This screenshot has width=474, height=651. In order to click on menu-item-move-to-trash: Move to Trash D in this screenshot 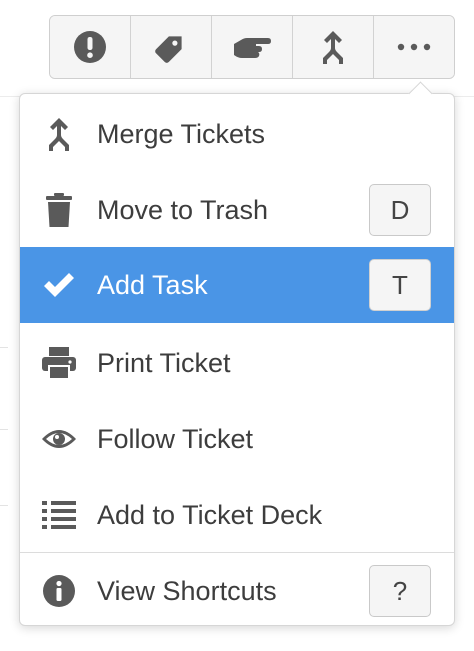, I will do `click(237, 210)`.